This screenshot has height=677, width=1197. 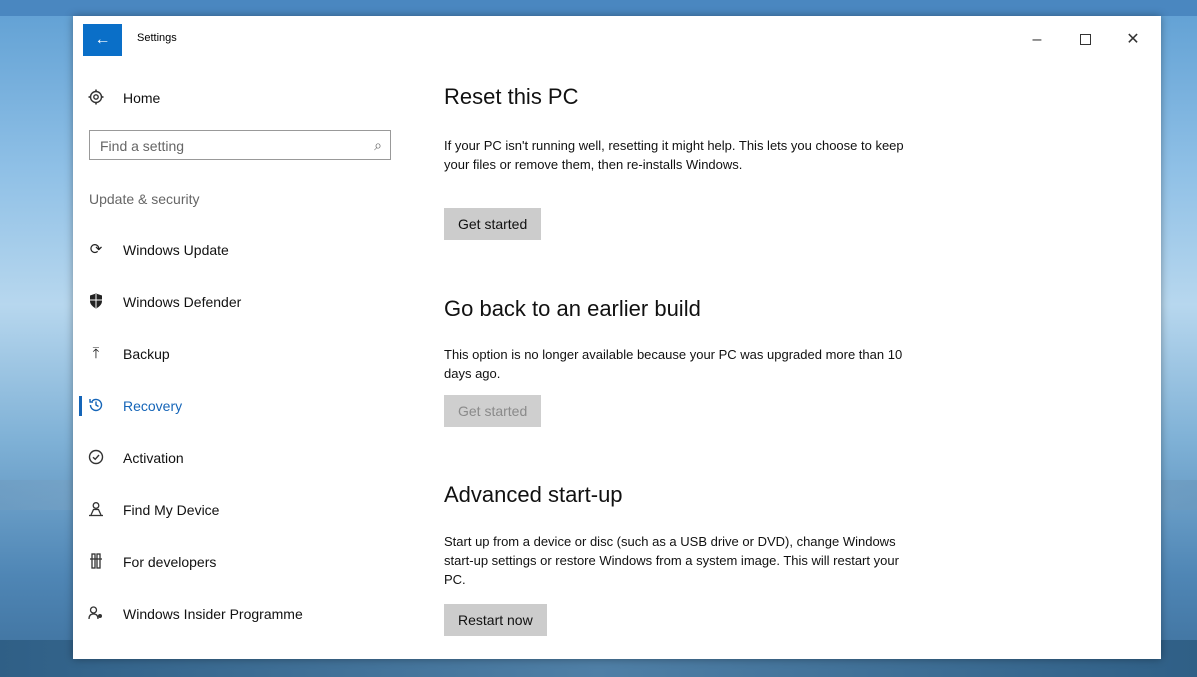 I want to click on sidebar-item-windows-update: ⟳ Windows Update, so click(x=229, y=250).